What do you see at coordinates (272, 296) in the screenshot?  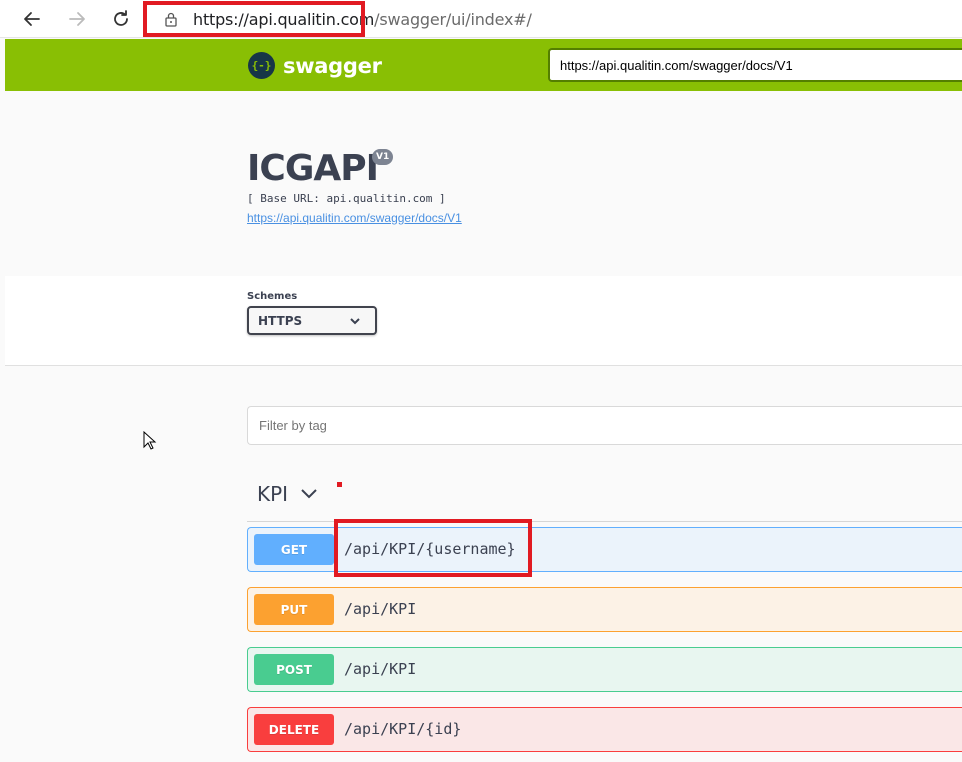 I see `schemes-label: Schemes` at bounding box center [272, 296].